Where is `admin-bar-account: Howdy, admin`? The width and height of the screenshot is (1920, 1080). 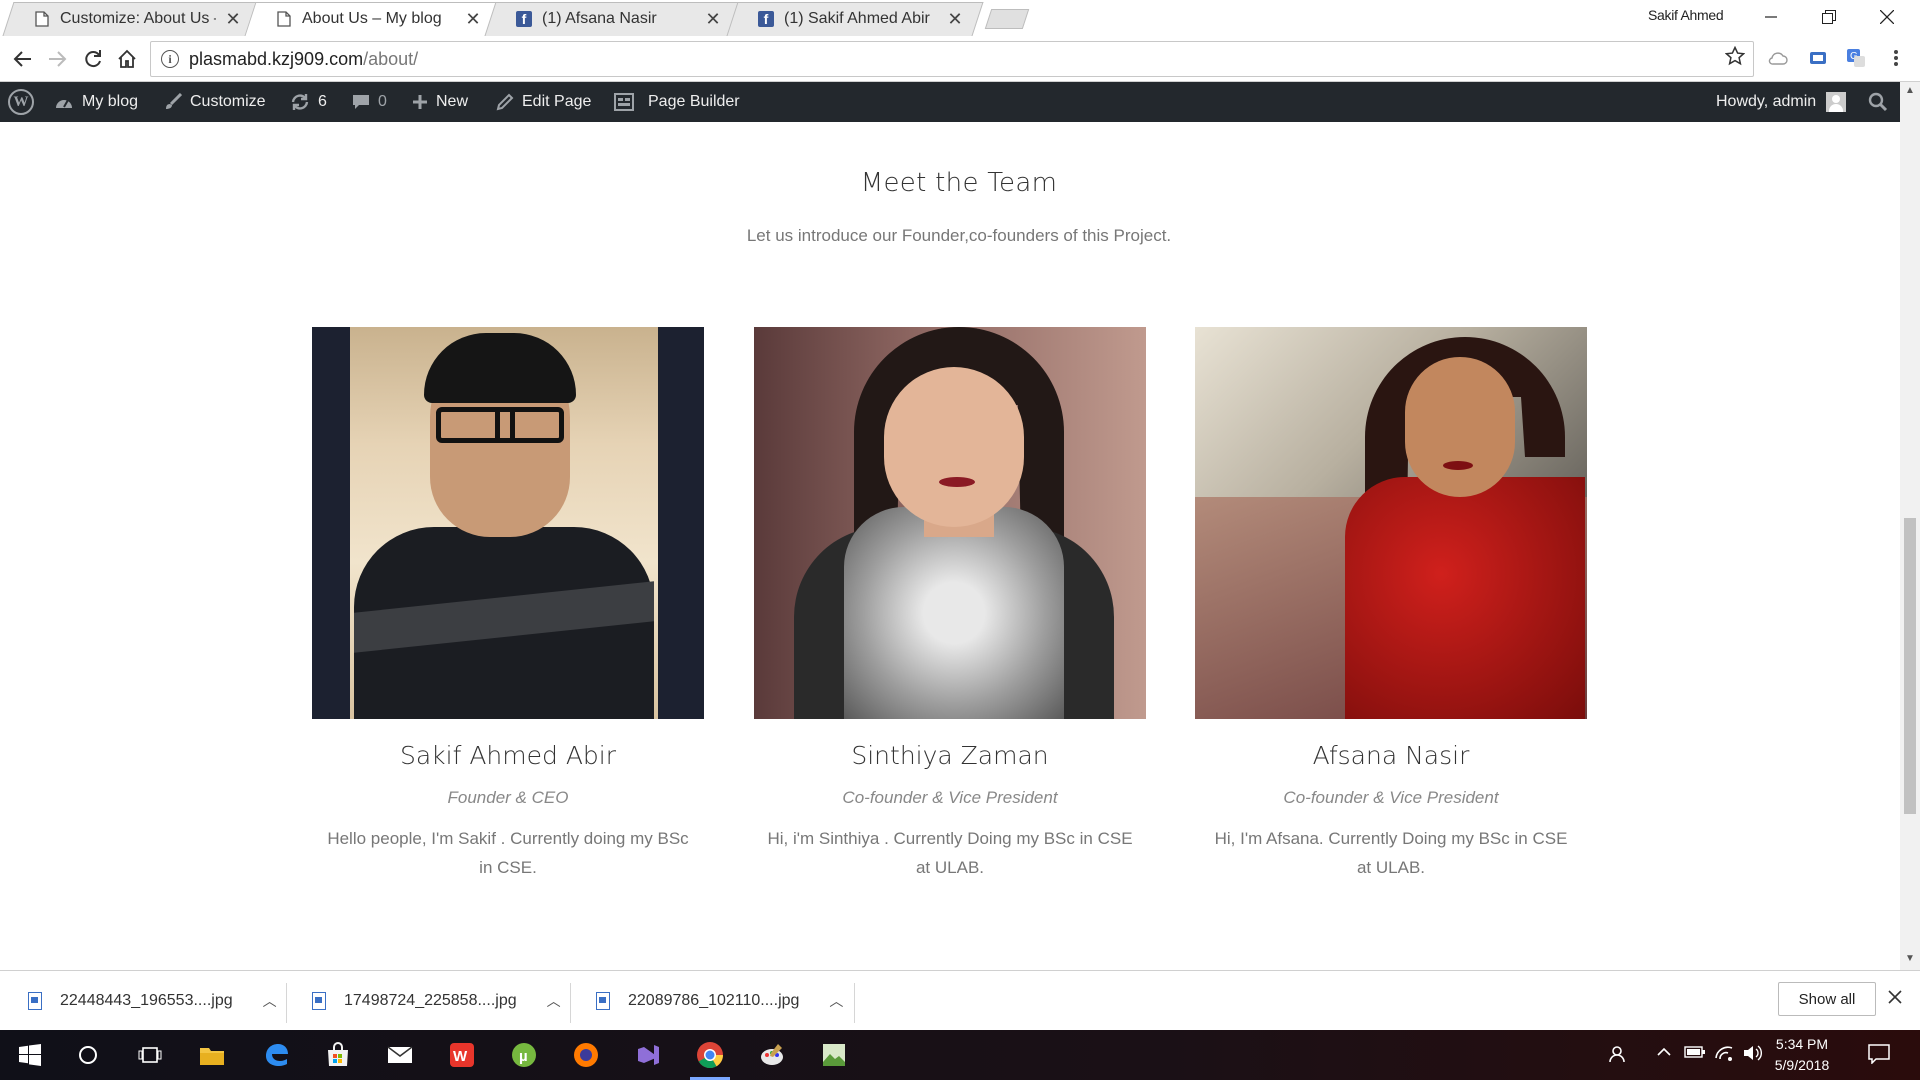 admin-bar-account: Howdy, admin is located at coordinates (1781, 102).